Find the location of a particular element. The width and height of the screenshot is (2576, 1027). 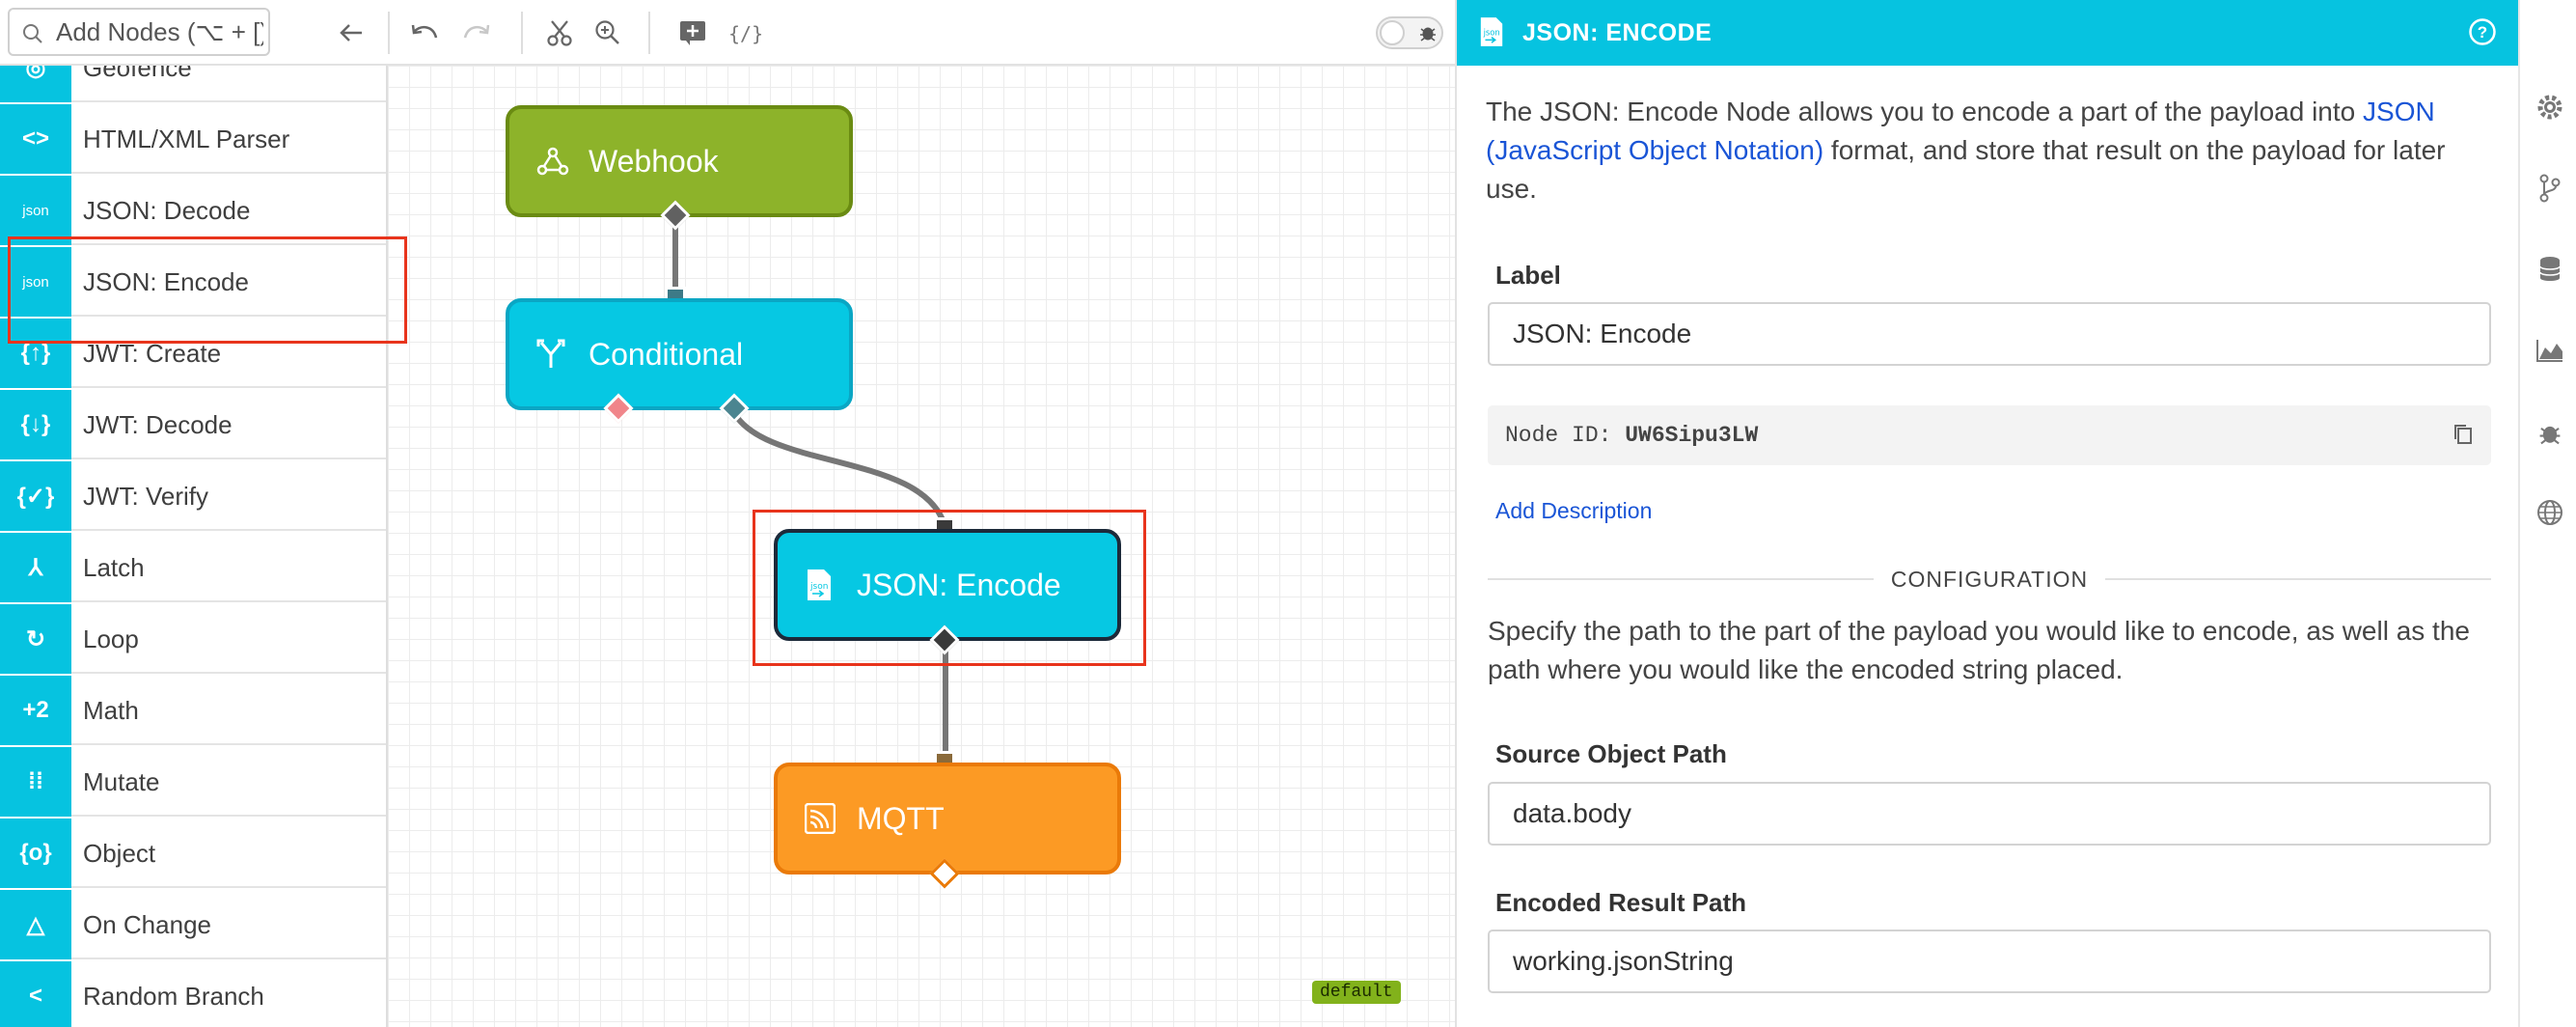

add-description-link: Add Description is located at coordinates (1574, 511).